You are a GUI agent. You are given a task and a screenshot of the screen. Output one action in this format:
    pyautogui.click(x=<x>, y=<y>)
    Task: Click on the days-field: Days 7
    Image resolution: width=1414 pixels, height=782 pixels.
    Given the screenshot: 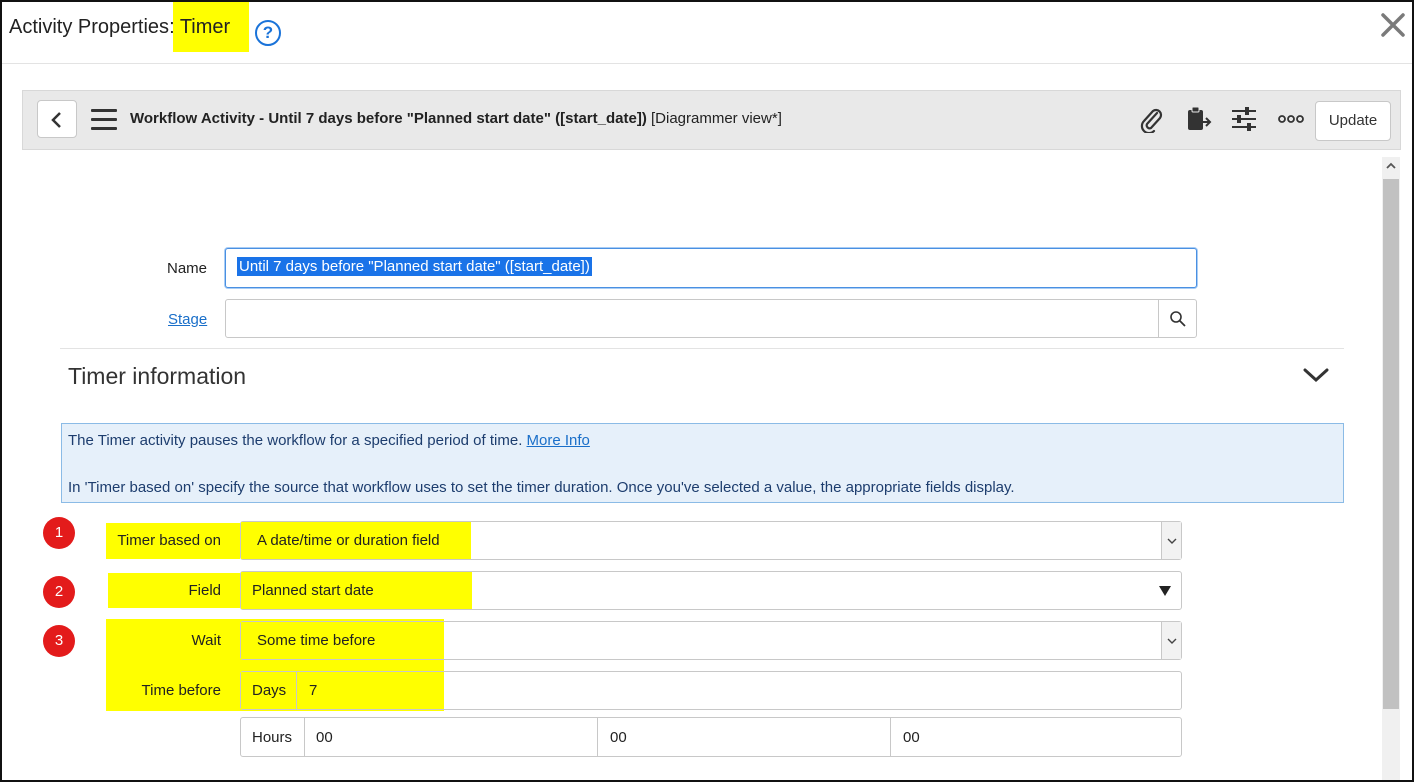 What is the action you would take?
    pyautogui.click(x=711, y=690)
    